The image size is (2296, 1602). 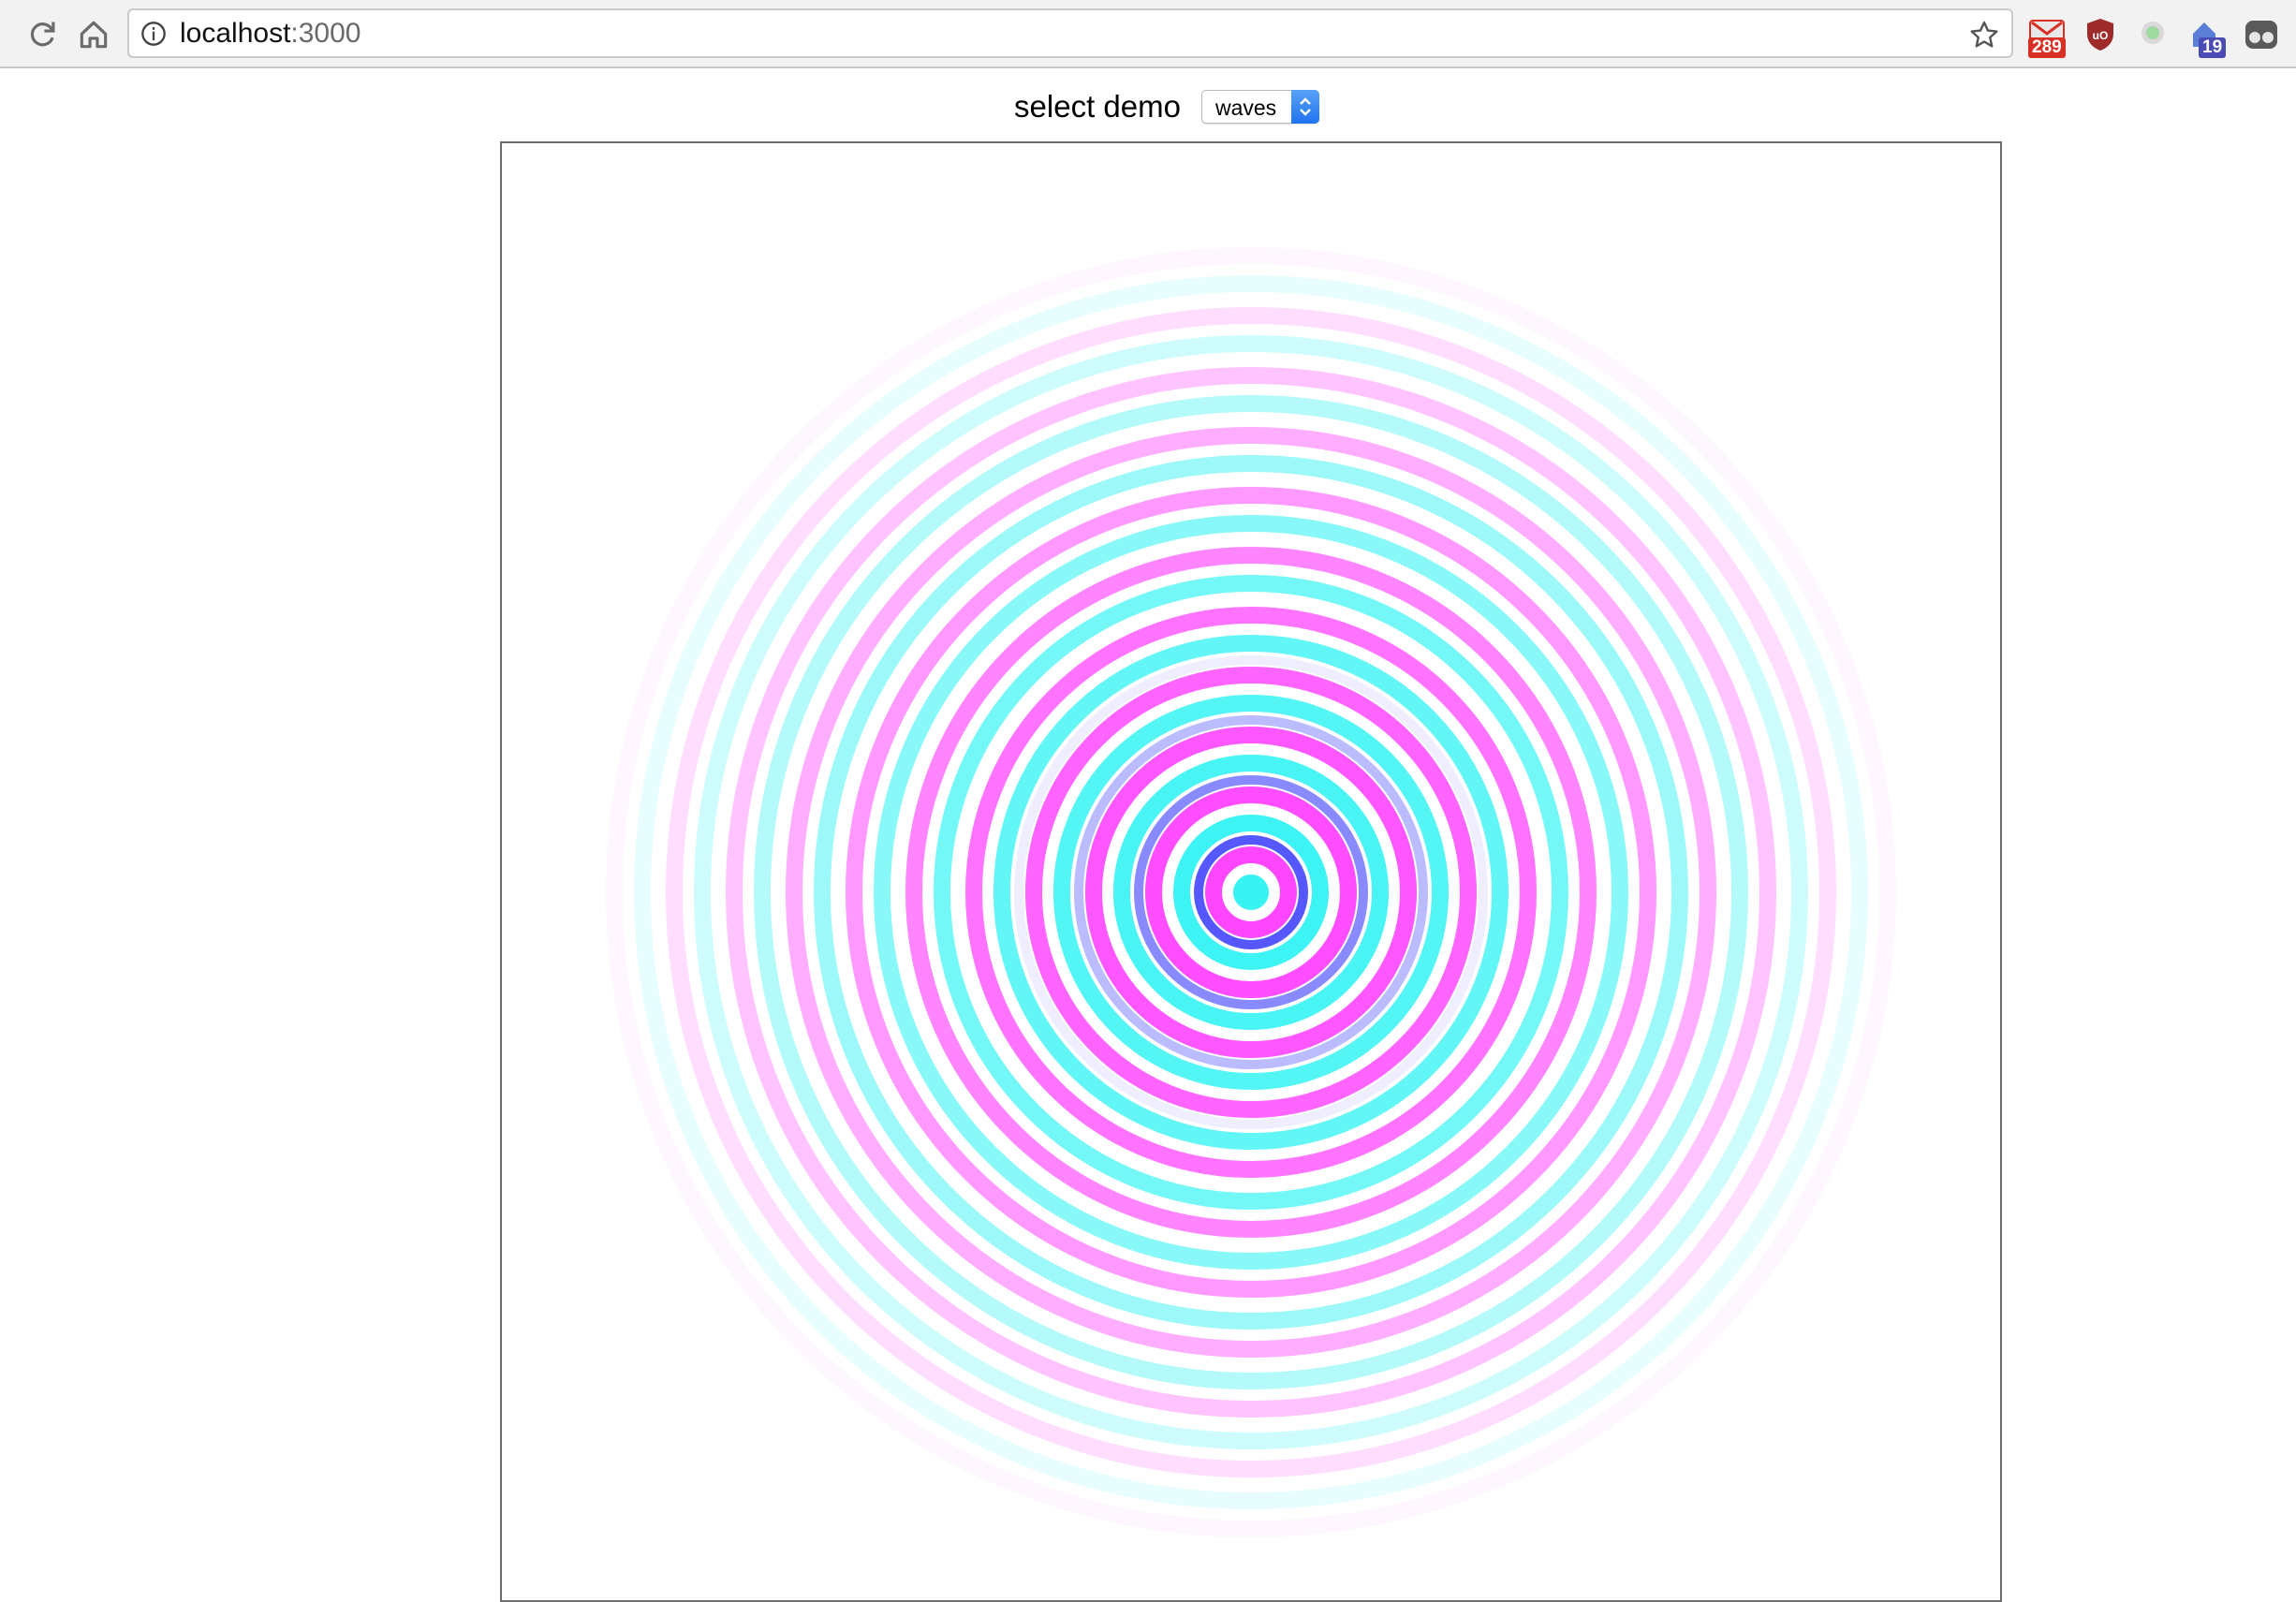 What do you see at coordinates (42, 34) in the screenshot?
I see `reload-icon` at bounding box center [42, 34].